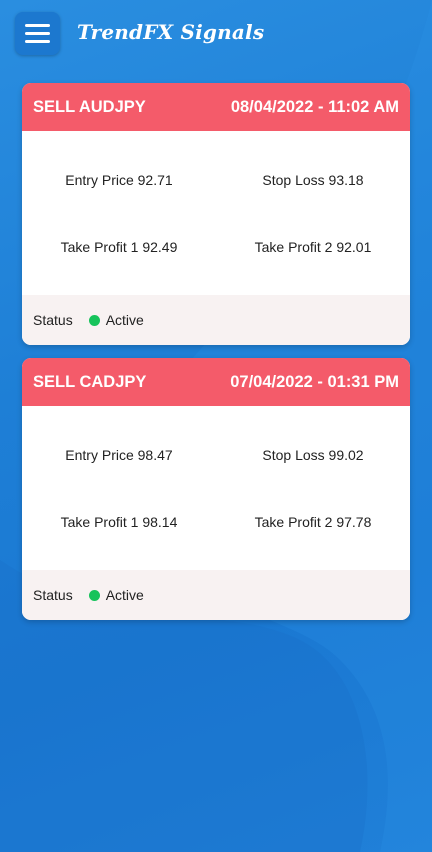 The height and width of the screenshot is (852, 432). What do you see at coordinates (313, 247) in the screenshot?
I see `take-profit-2: Take Profit 2 92.01` at bounding box center [313, 247].